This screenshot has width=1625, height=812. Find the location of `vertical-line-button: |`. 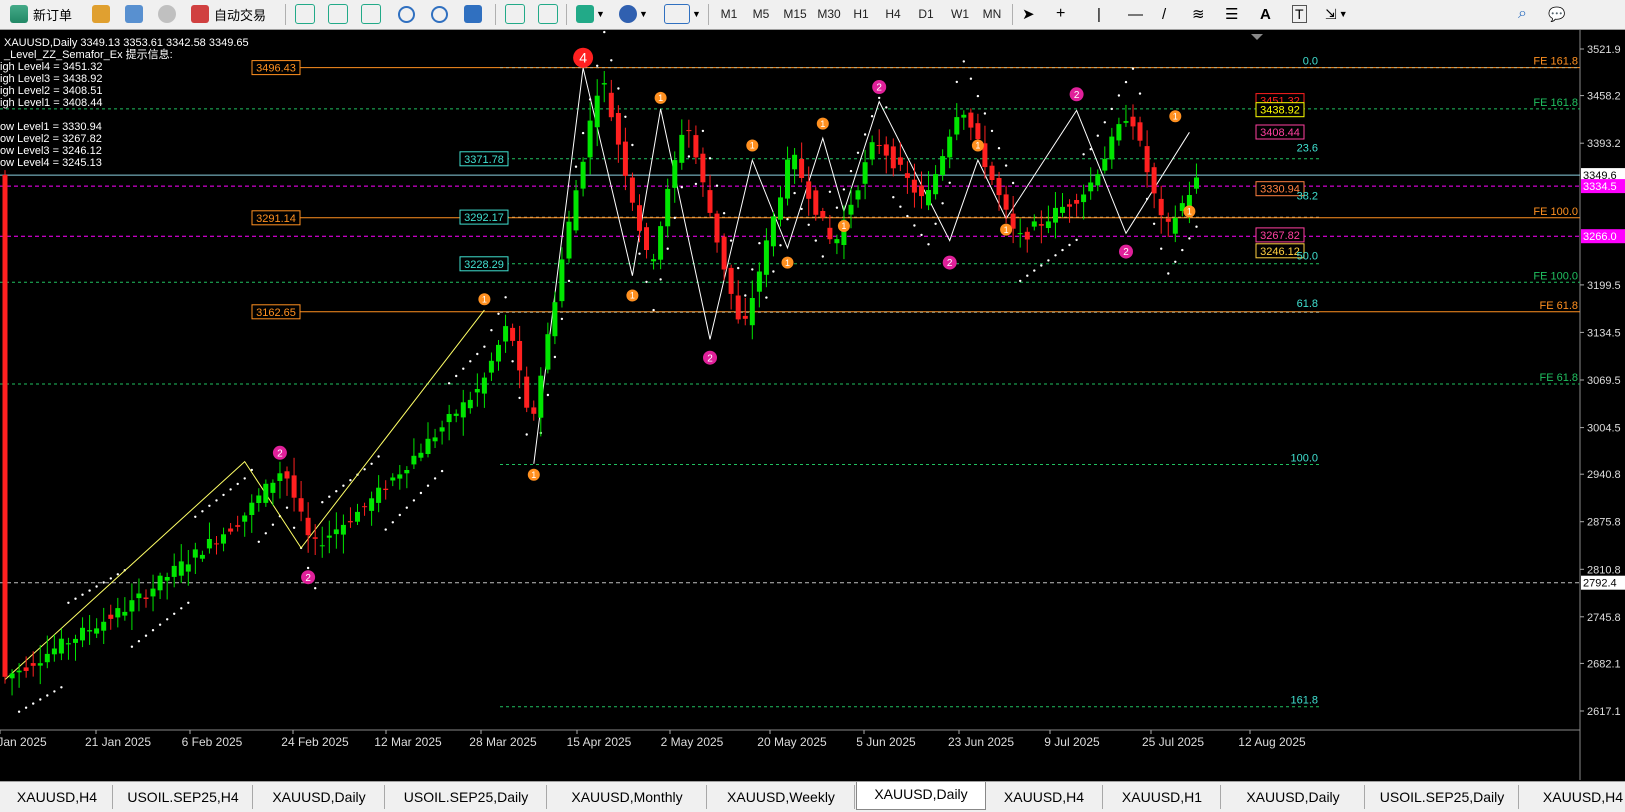

vertical-line-button: | is located at coordinates (1099, 14).